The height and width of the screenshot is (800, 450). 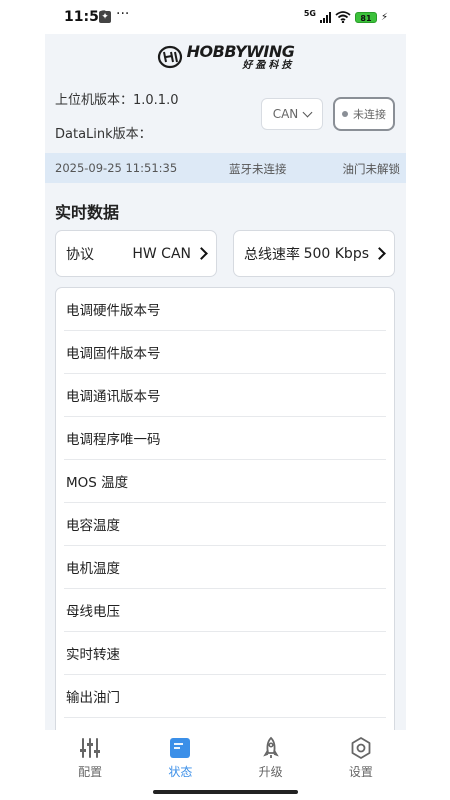 What do you see at coordinates (113, 397) in the screenshot?
I see `list-item-label: 电调通讯版本号` at bounding box center [113, 397].